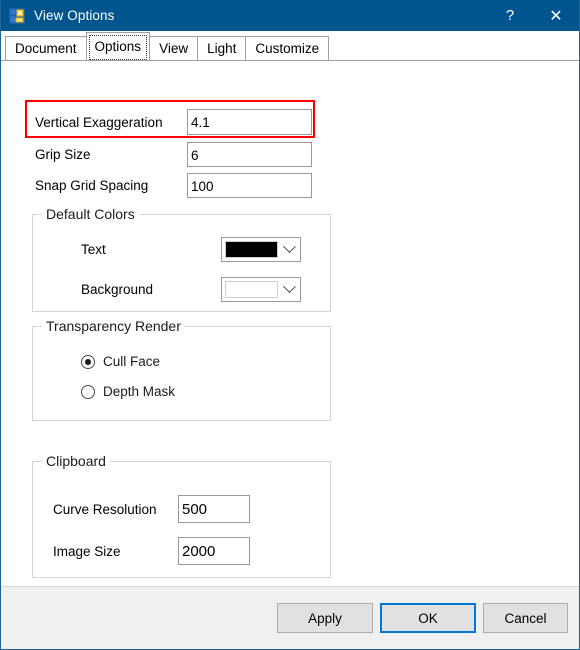 The height and width of the screenshot is (650, 580). What do you see at coordinates (525, 618) in the screenshot?
I see `cancel-button: Cancel` at bounding box center [525, 618].